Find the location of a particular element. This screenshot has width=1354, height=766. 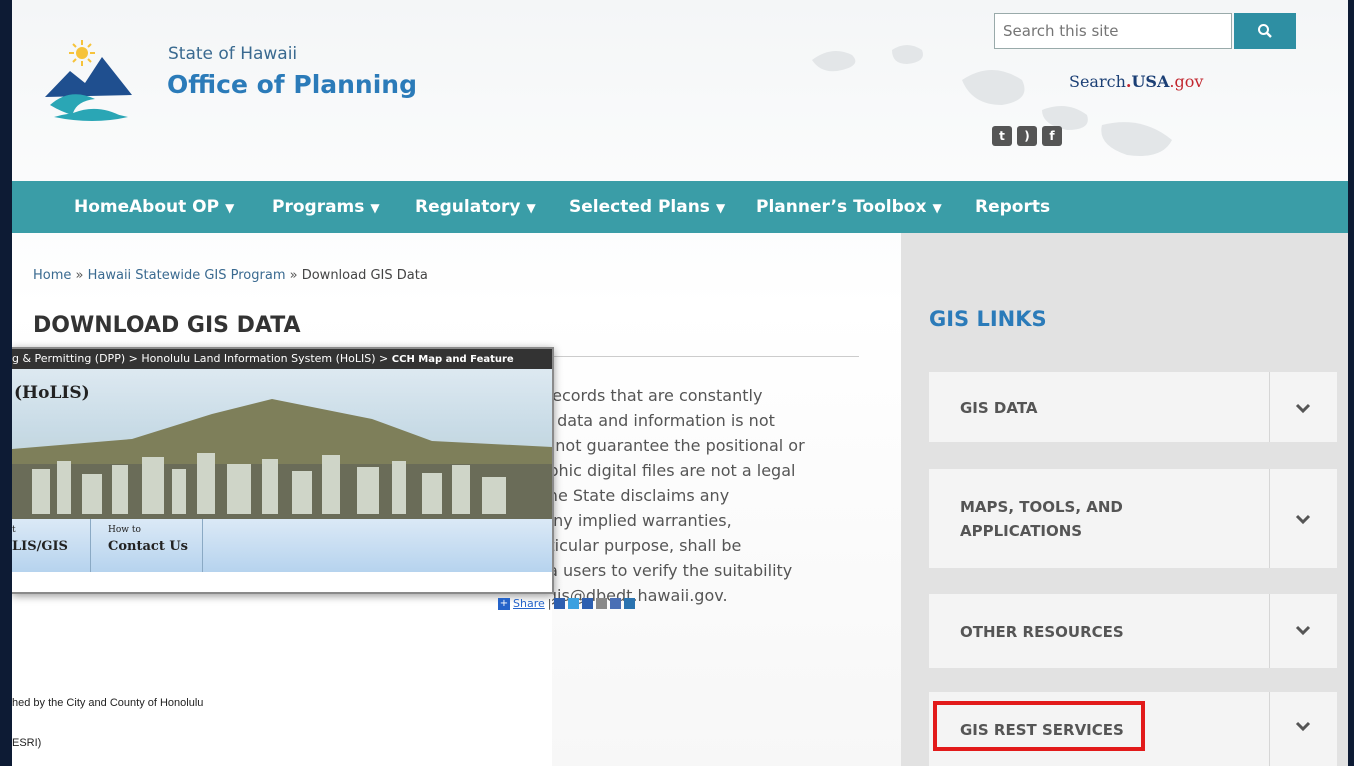

accordion-label: GIS DATA is located at coordinates (999, 408).